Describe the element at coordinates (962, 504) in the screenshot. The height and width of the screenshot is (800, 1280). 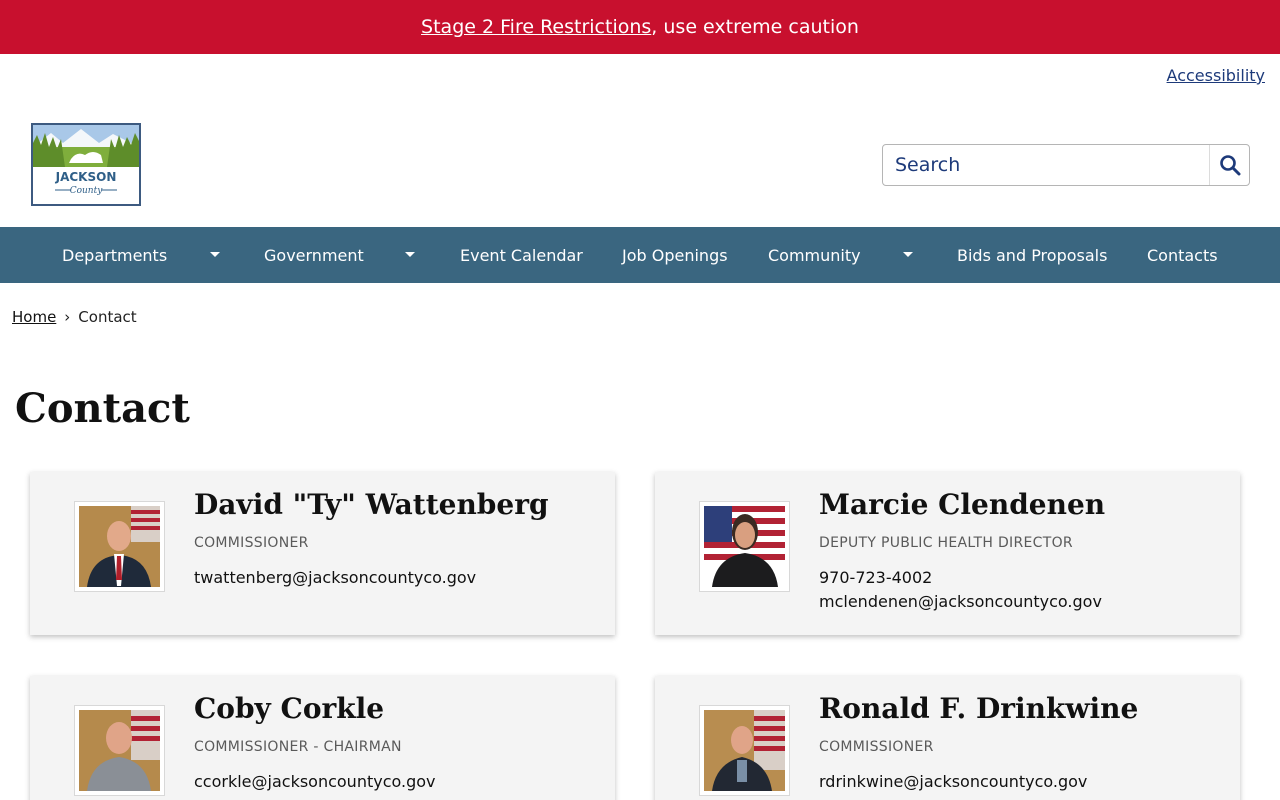
I see `contact-name: Marcie Clendenen` at that location.